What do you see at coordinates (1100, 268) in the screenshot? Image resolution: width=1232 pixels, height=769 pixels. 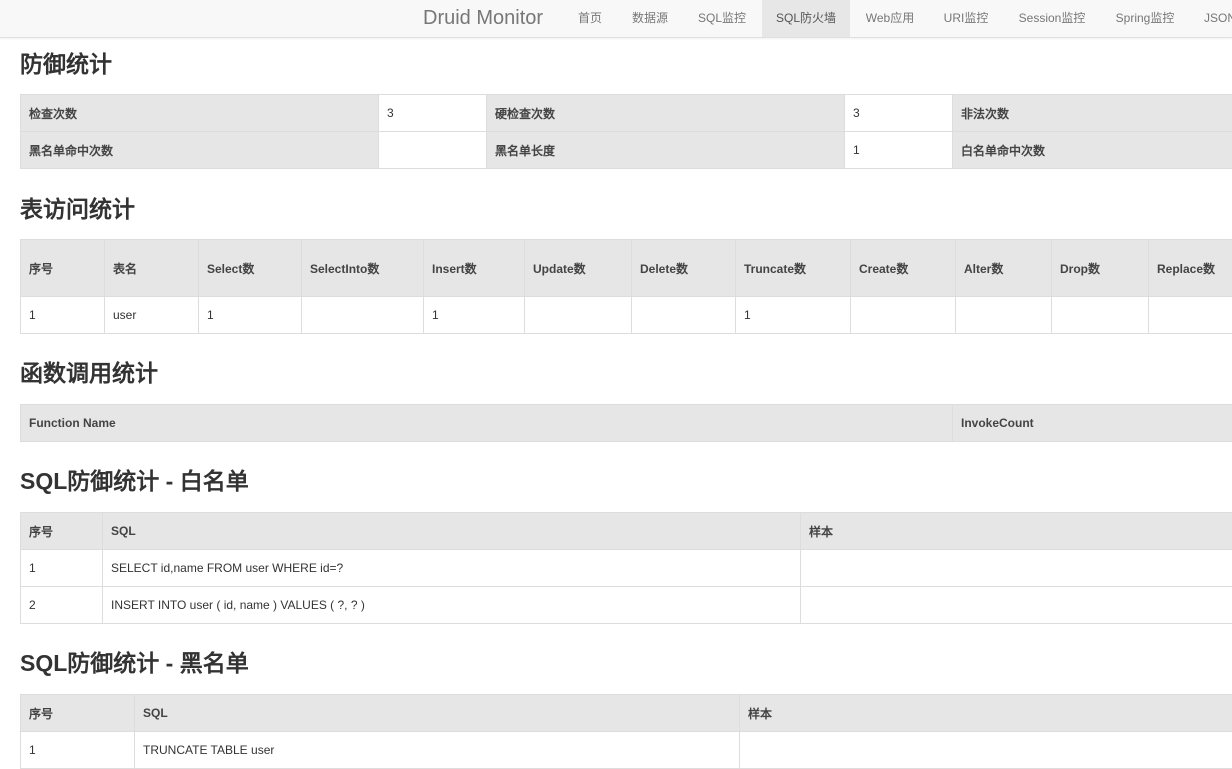 I see `column-header-drop: Drop数` at bounding box center [1100, 268].